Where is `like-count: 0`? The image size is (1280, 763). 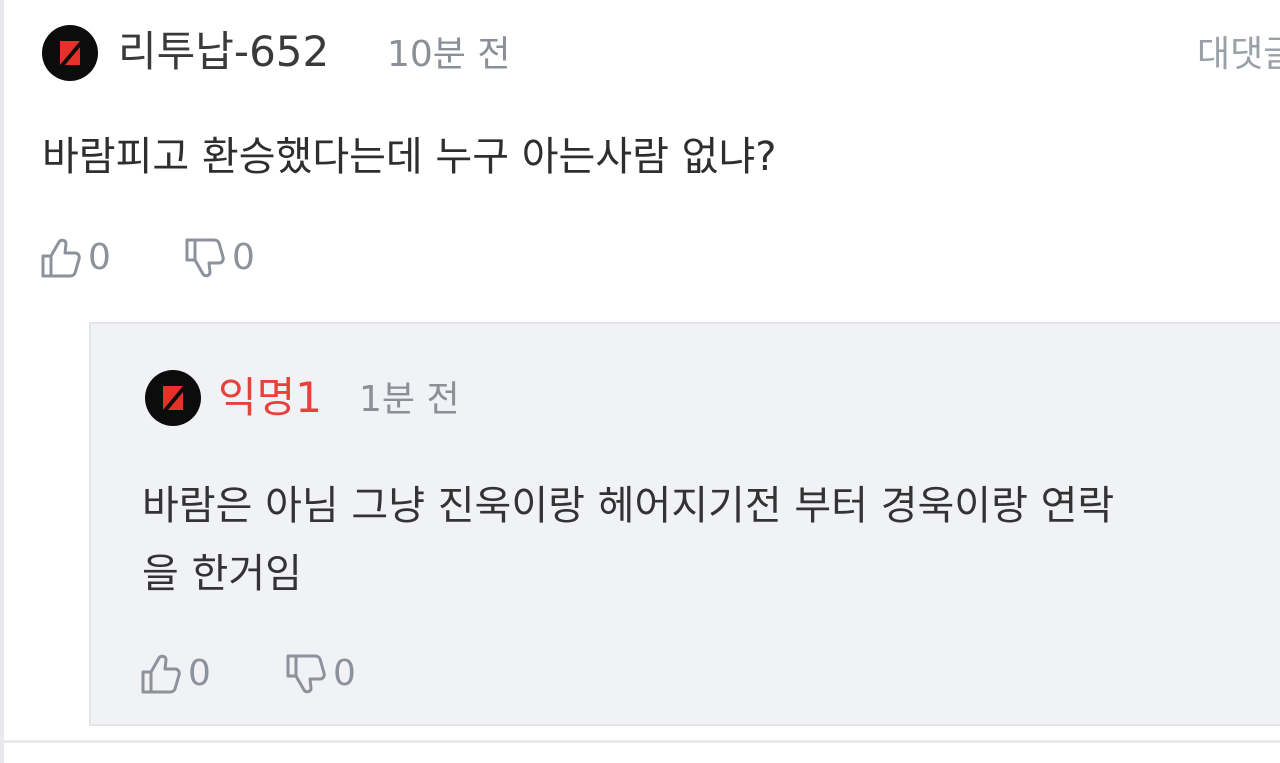 like-count: 0 is located at coordinates (99, 257).